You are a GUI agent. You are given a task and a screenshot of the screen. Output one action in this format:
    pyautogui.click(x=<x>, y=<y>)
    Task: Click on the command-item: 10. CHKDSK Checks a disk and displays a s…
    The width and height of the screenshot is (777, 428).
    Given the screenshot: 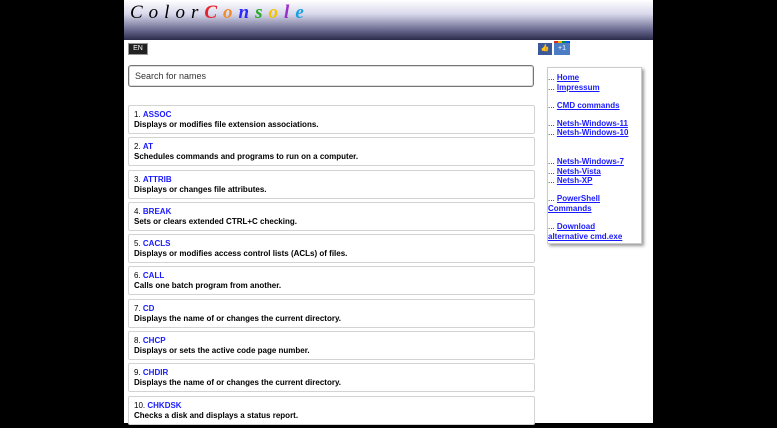 What is the action you would take?
    pyautogui.click(x=331, y=410)
    